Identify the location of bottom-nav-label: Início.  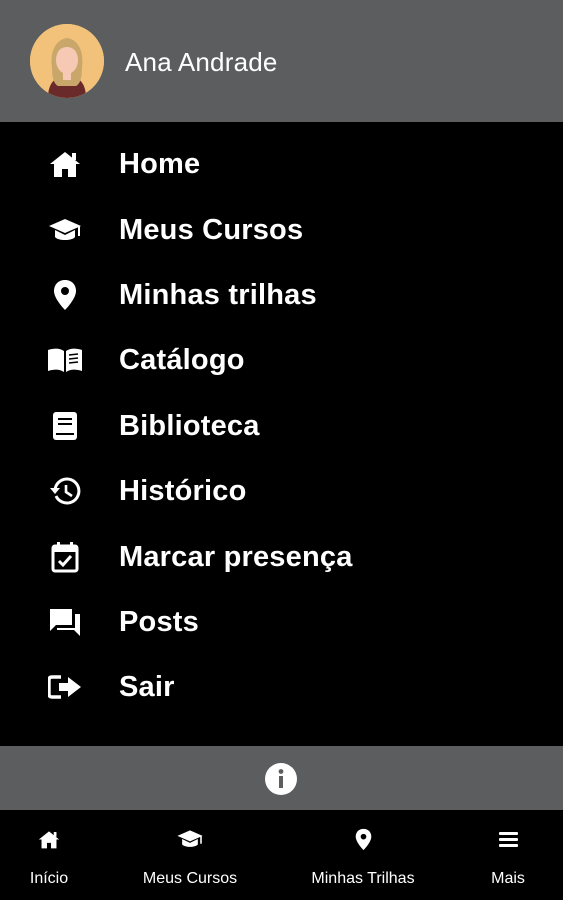
(49, 878).